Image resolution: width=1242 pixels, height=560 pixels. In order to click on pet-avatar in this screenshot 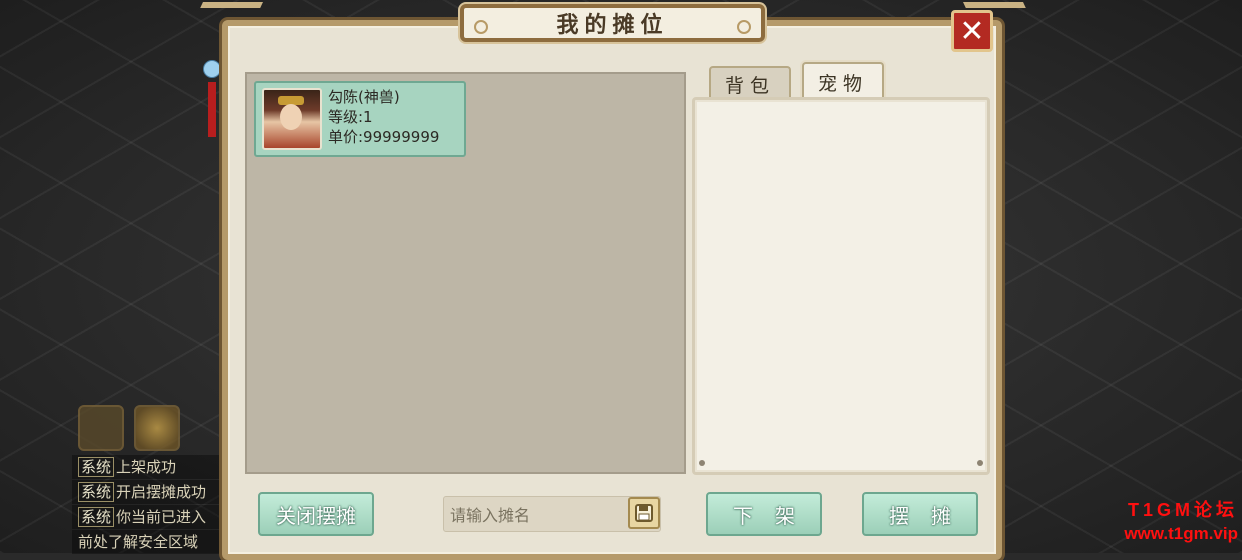, I will do `click(292, 119)`.